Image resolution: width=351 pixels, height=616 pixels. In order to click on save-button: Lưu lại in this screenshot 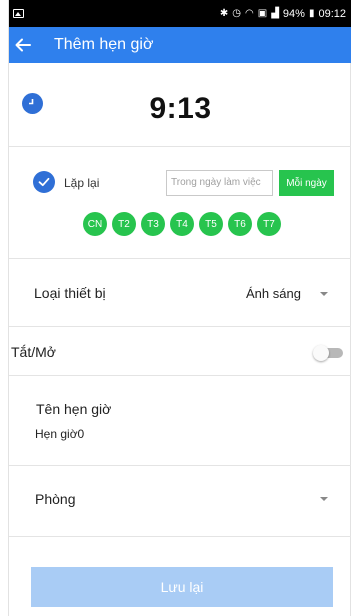, I will do `click(182, 587)`.